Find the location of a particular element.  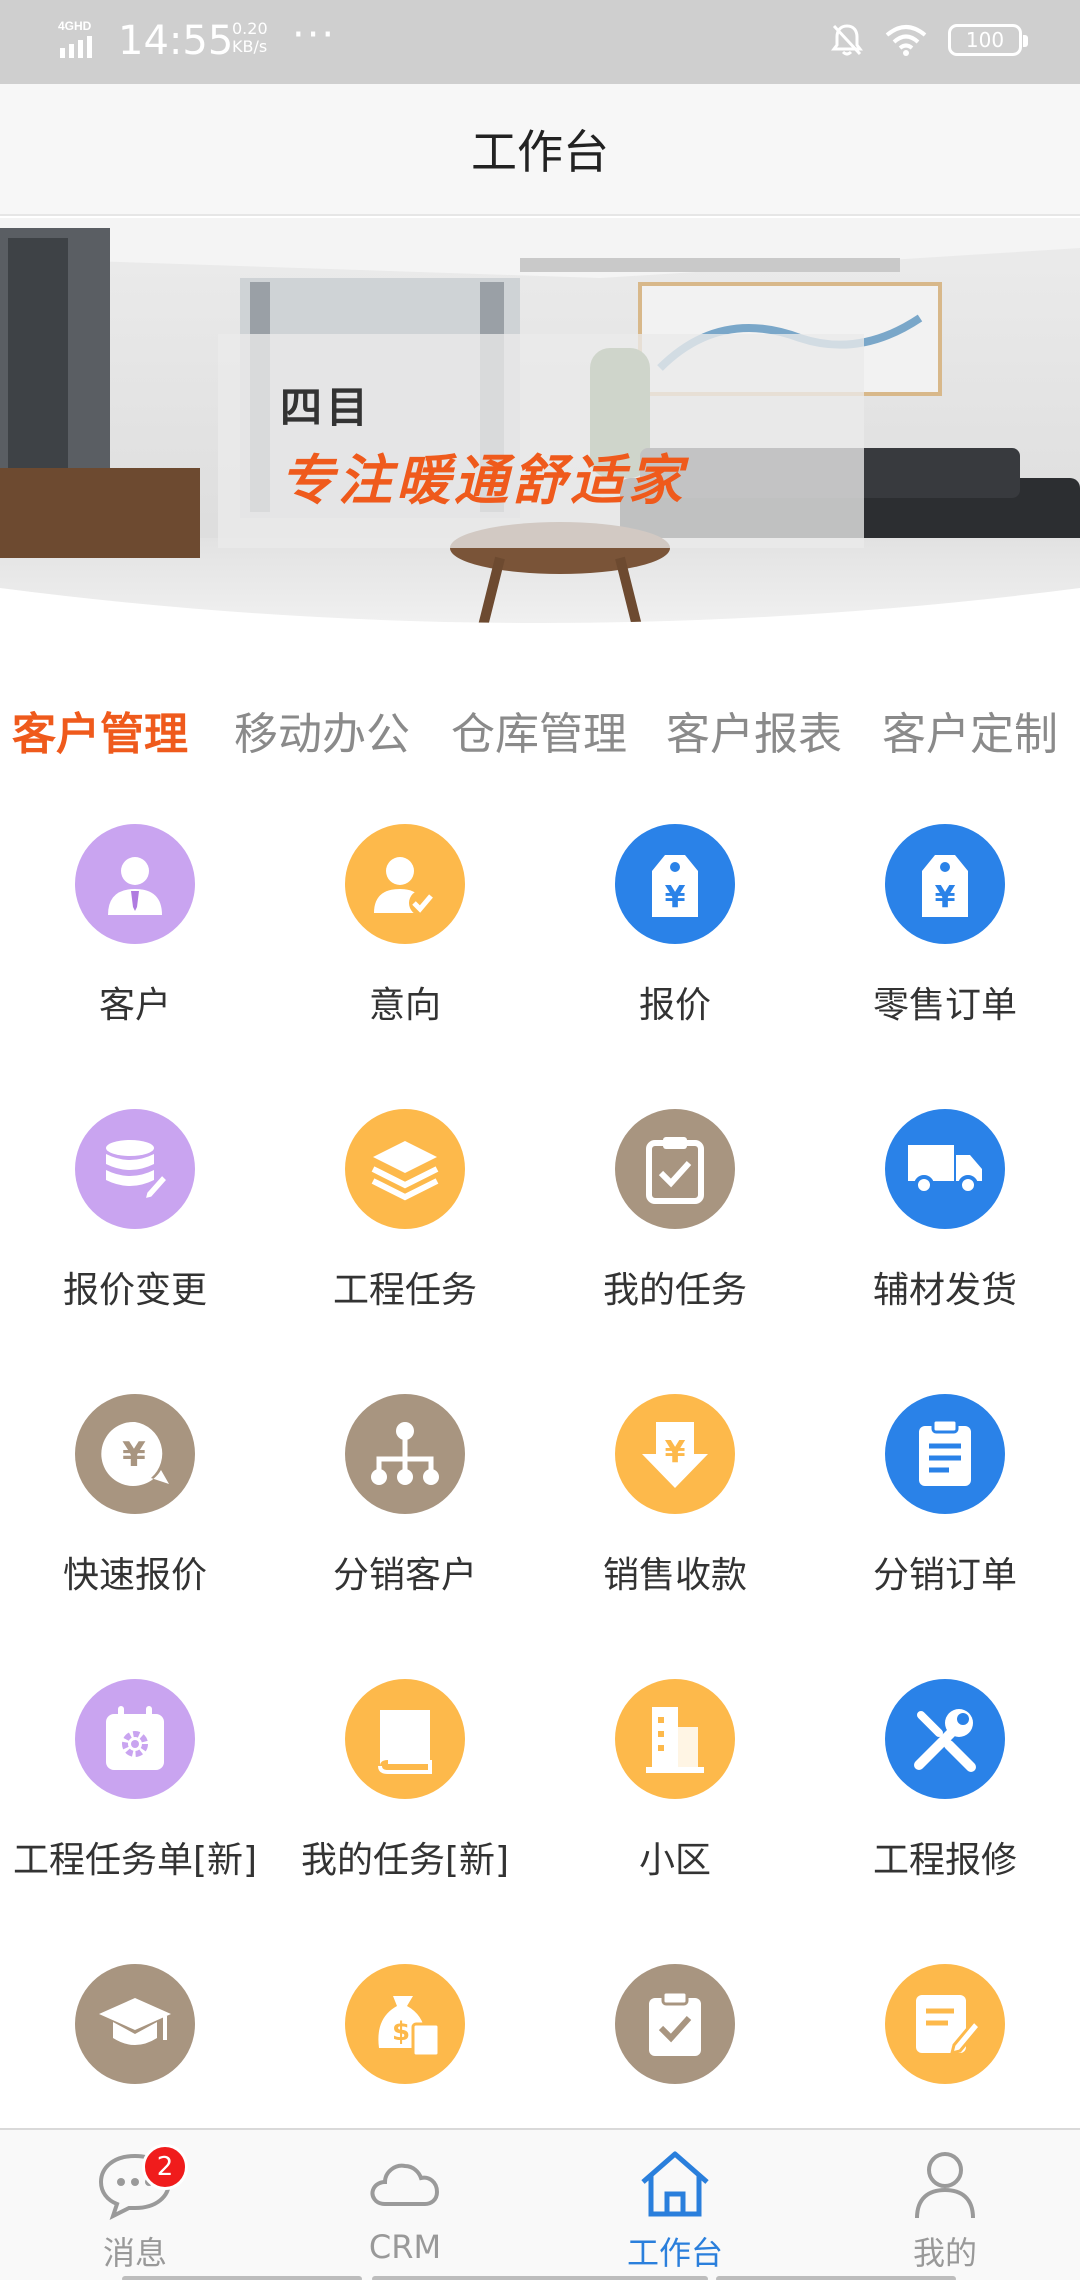

category-tabs: 客户管理 移动办公 仓库管理 客户报表 客户定制 is located at coordinates (540, 735).